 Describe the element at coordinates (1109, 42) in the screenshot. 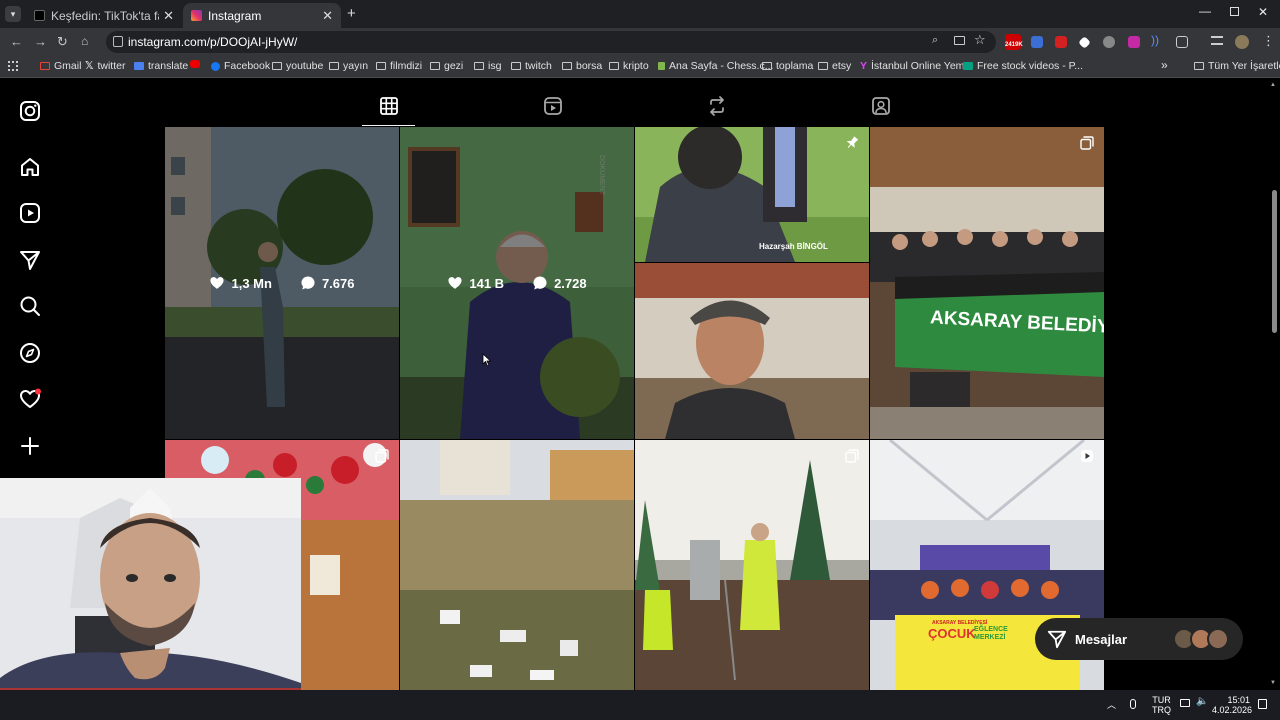

I see `extension-mask-icon` at that location.